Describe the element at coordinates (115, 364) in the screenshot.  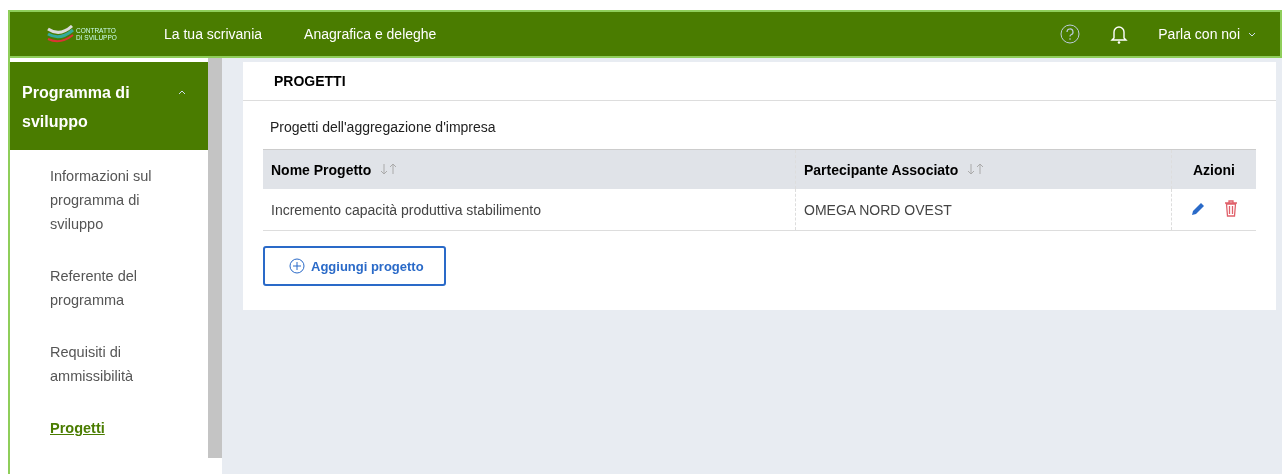
I see `sidebar-link: Requisiti di ammissibilità` at that location.